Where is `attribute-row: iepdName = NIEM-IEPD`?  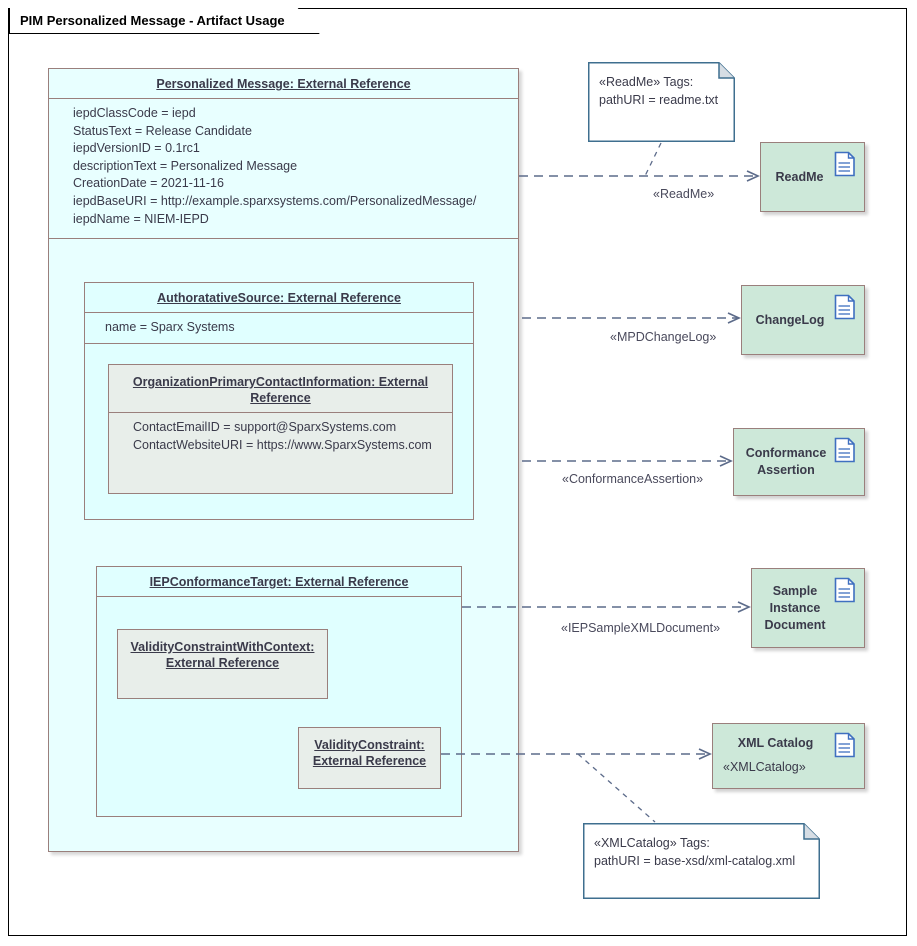
attribute-row: iepdName = NIEM-IEPD is located at coordinates (141, 218).